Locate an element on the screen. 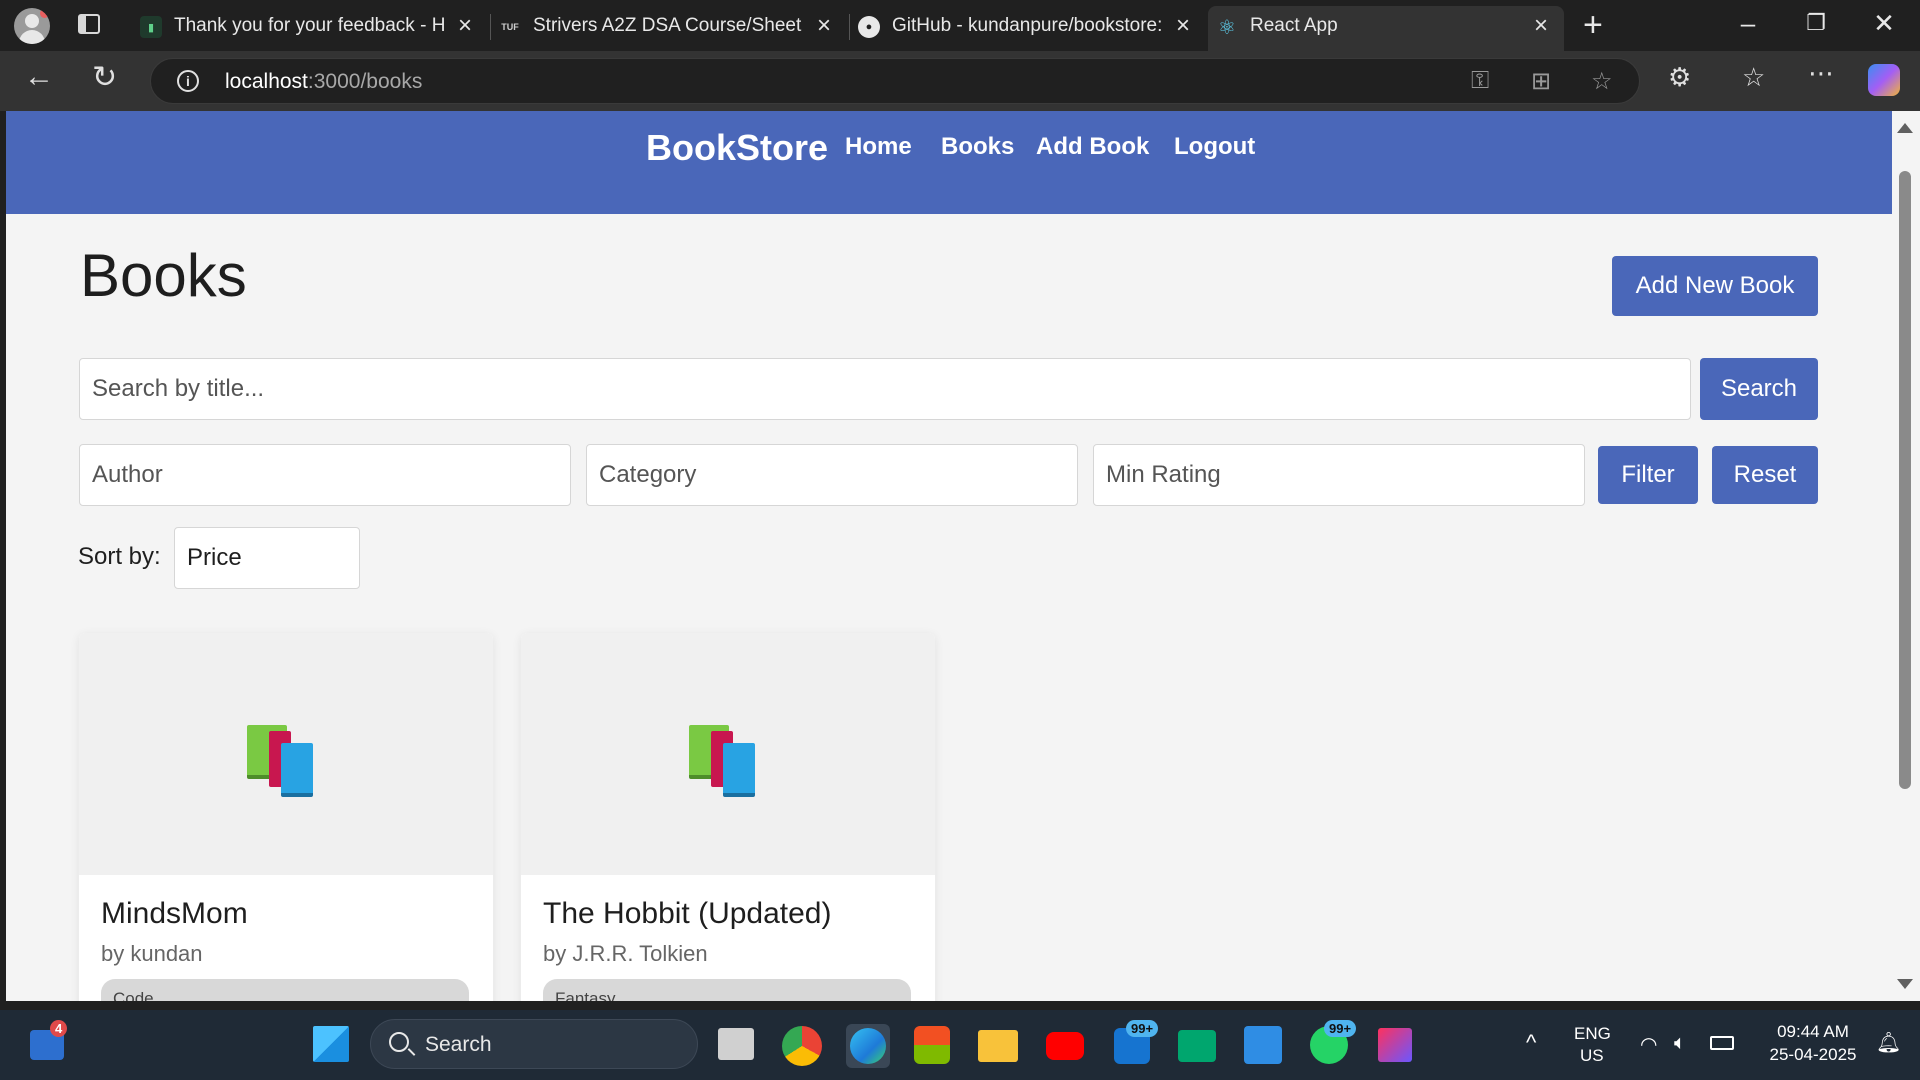 The image size is (1920, 1080). sort-select: Price is located at coordinates (267, 558).